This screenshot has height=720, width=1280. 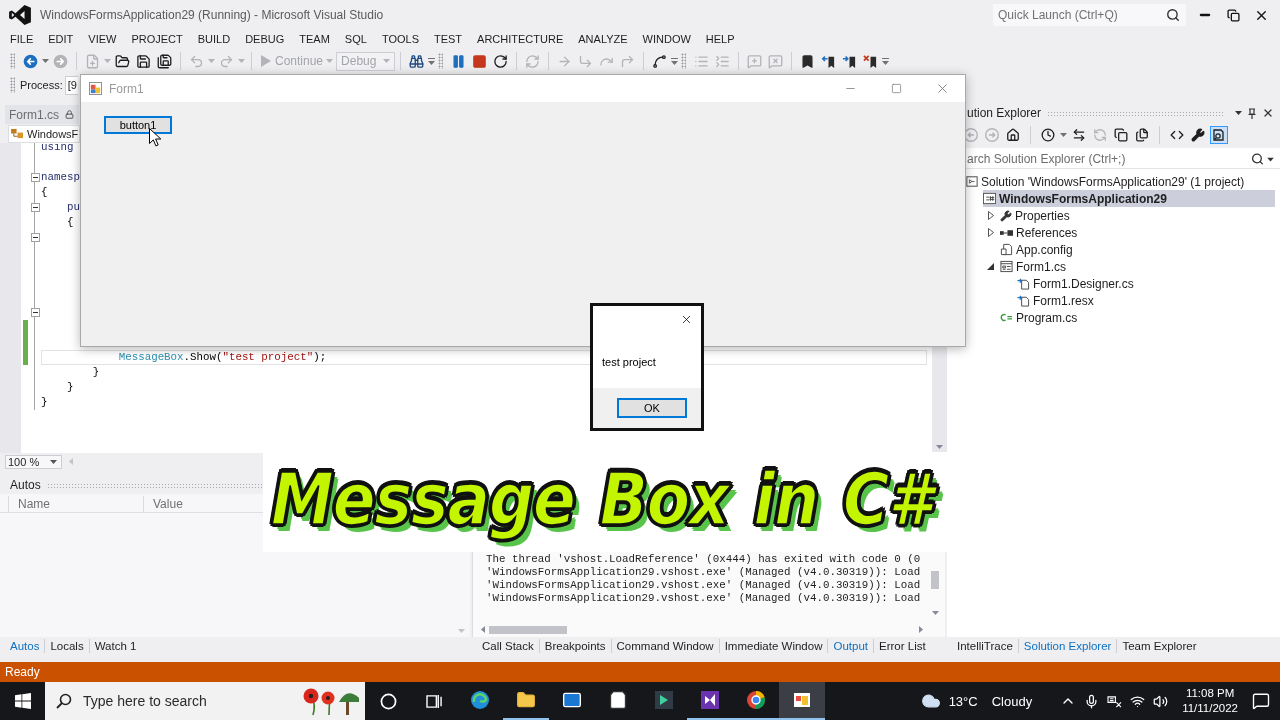 What do you see at coordinates (520, 39) in the screenshot?
I see `menu-item: ARCHITECTURE` at bounding box center [520, 39].